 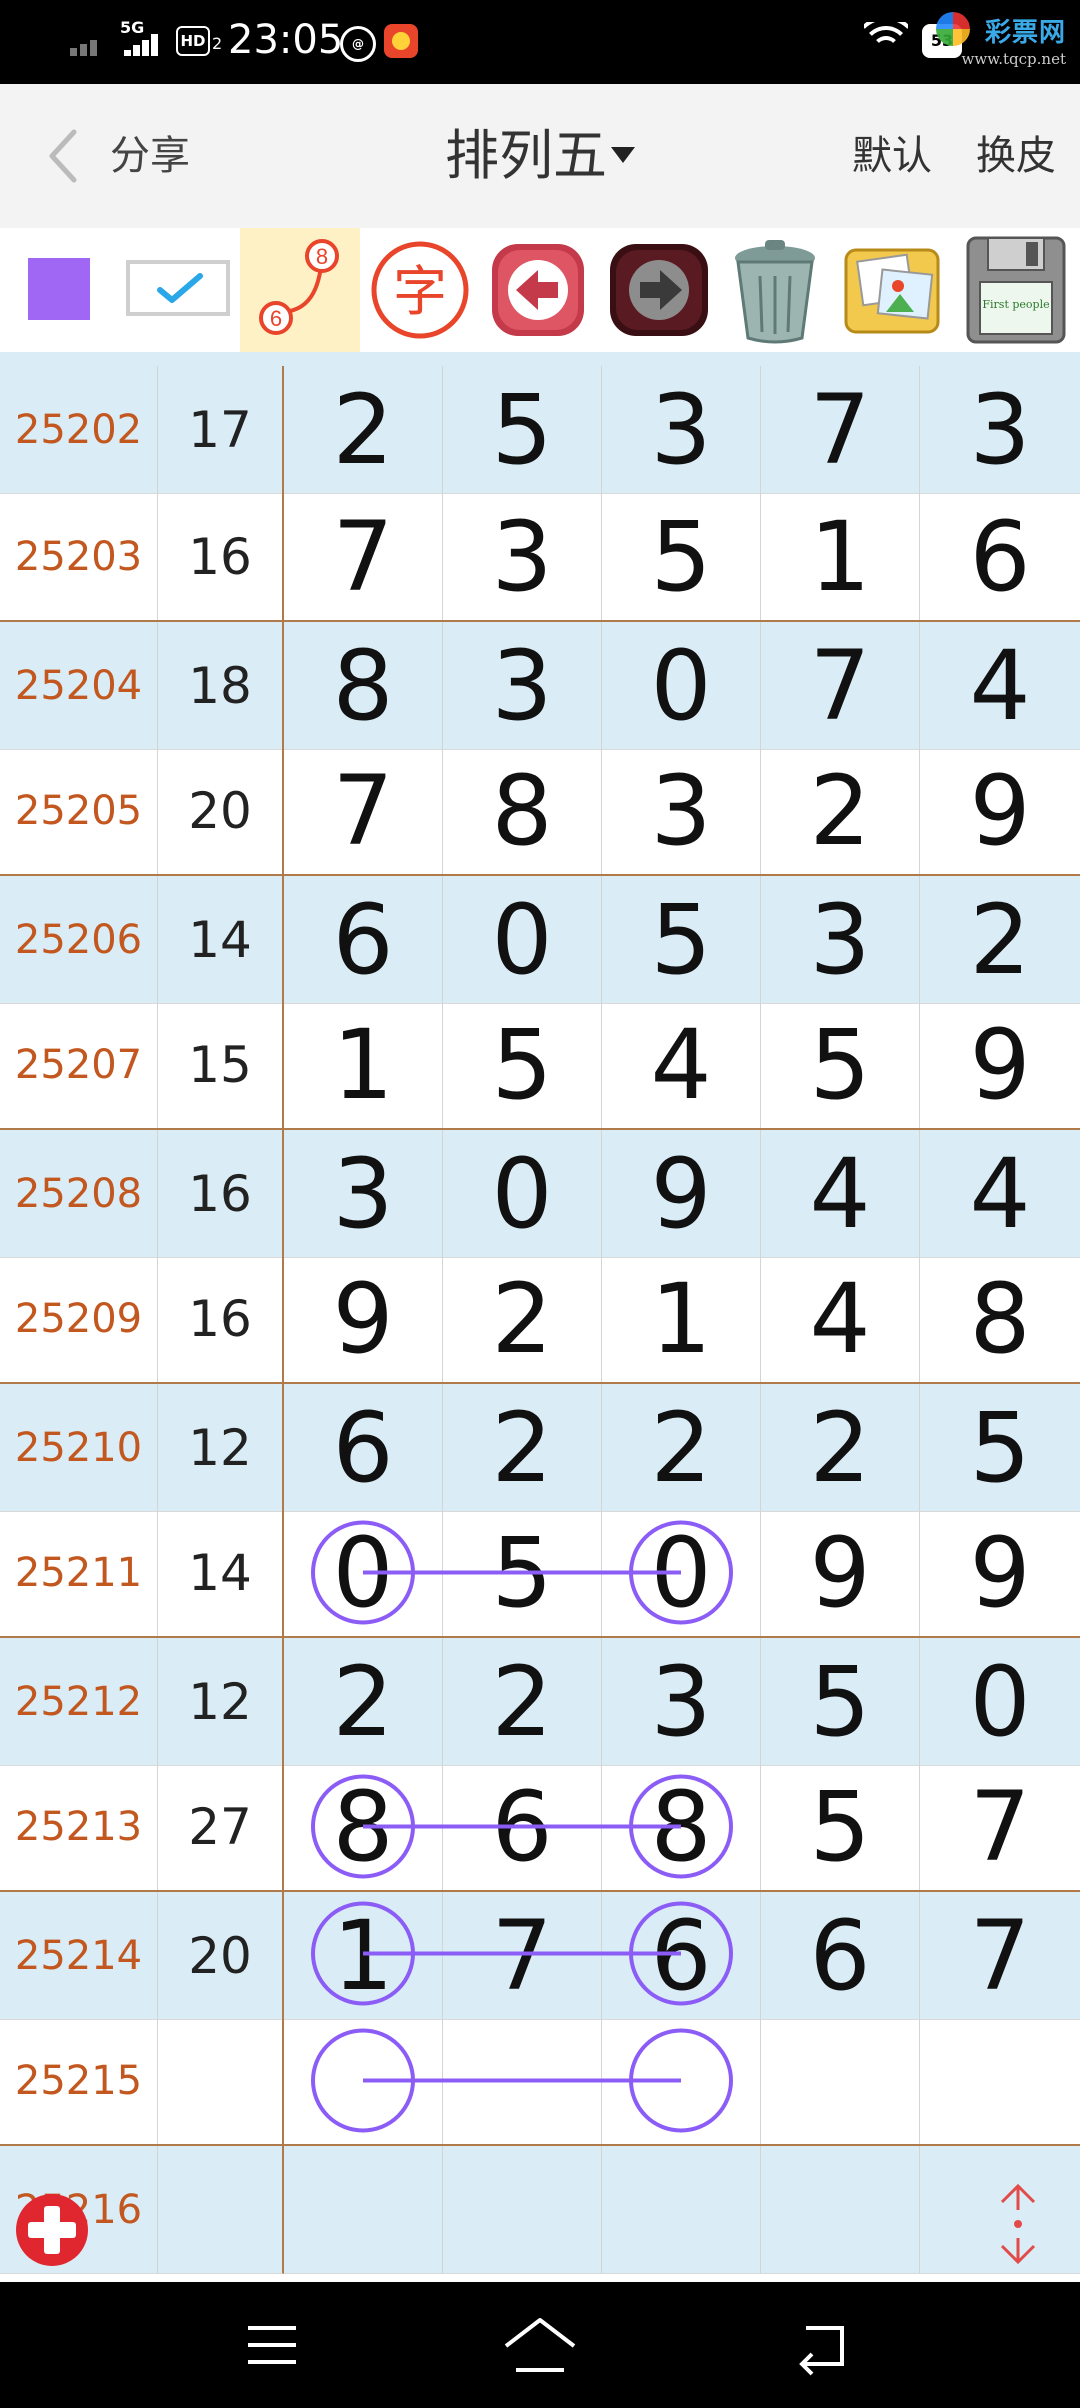 What do you see at coordinates (1000, 557) in the screenshot?
I see `digit-cell-5: 6` at bounding box center [1000, 557].